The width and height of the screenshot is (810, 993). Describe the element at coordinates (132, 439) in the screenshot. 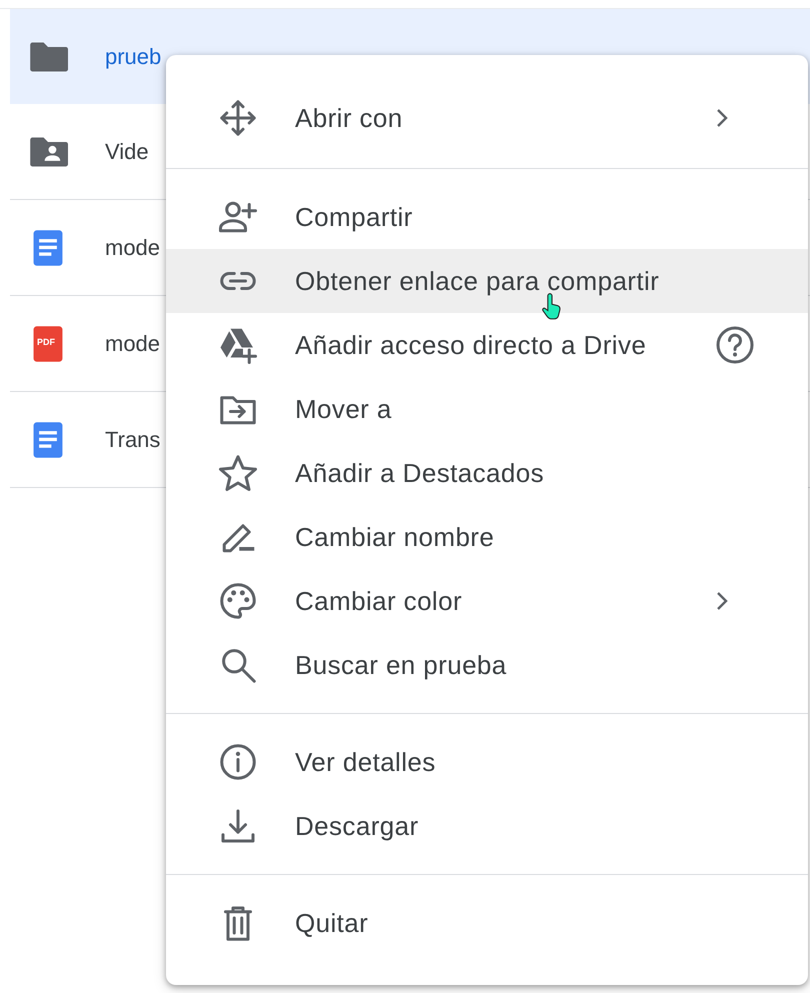

I see `file-name: Trans` at that location.